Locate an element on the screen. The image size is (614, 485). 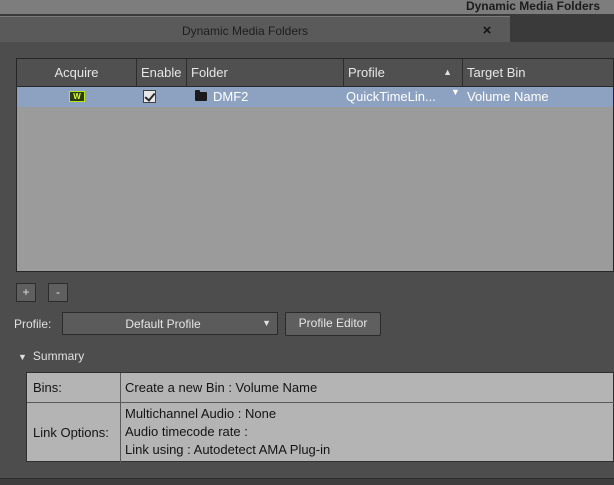
sort-ascending-icon: ▲ is located at coordinates (447, 72).